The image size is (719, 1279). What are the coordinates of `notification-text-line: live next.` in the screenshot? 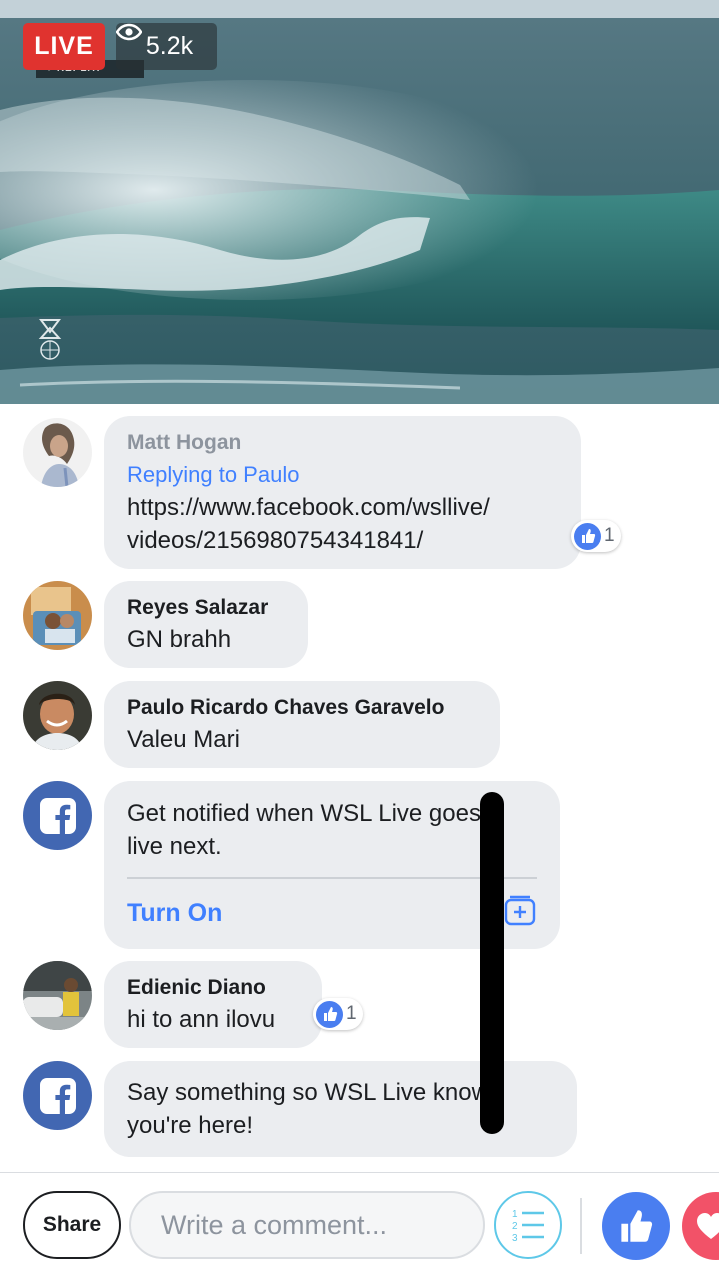 It's located at (174, 846).